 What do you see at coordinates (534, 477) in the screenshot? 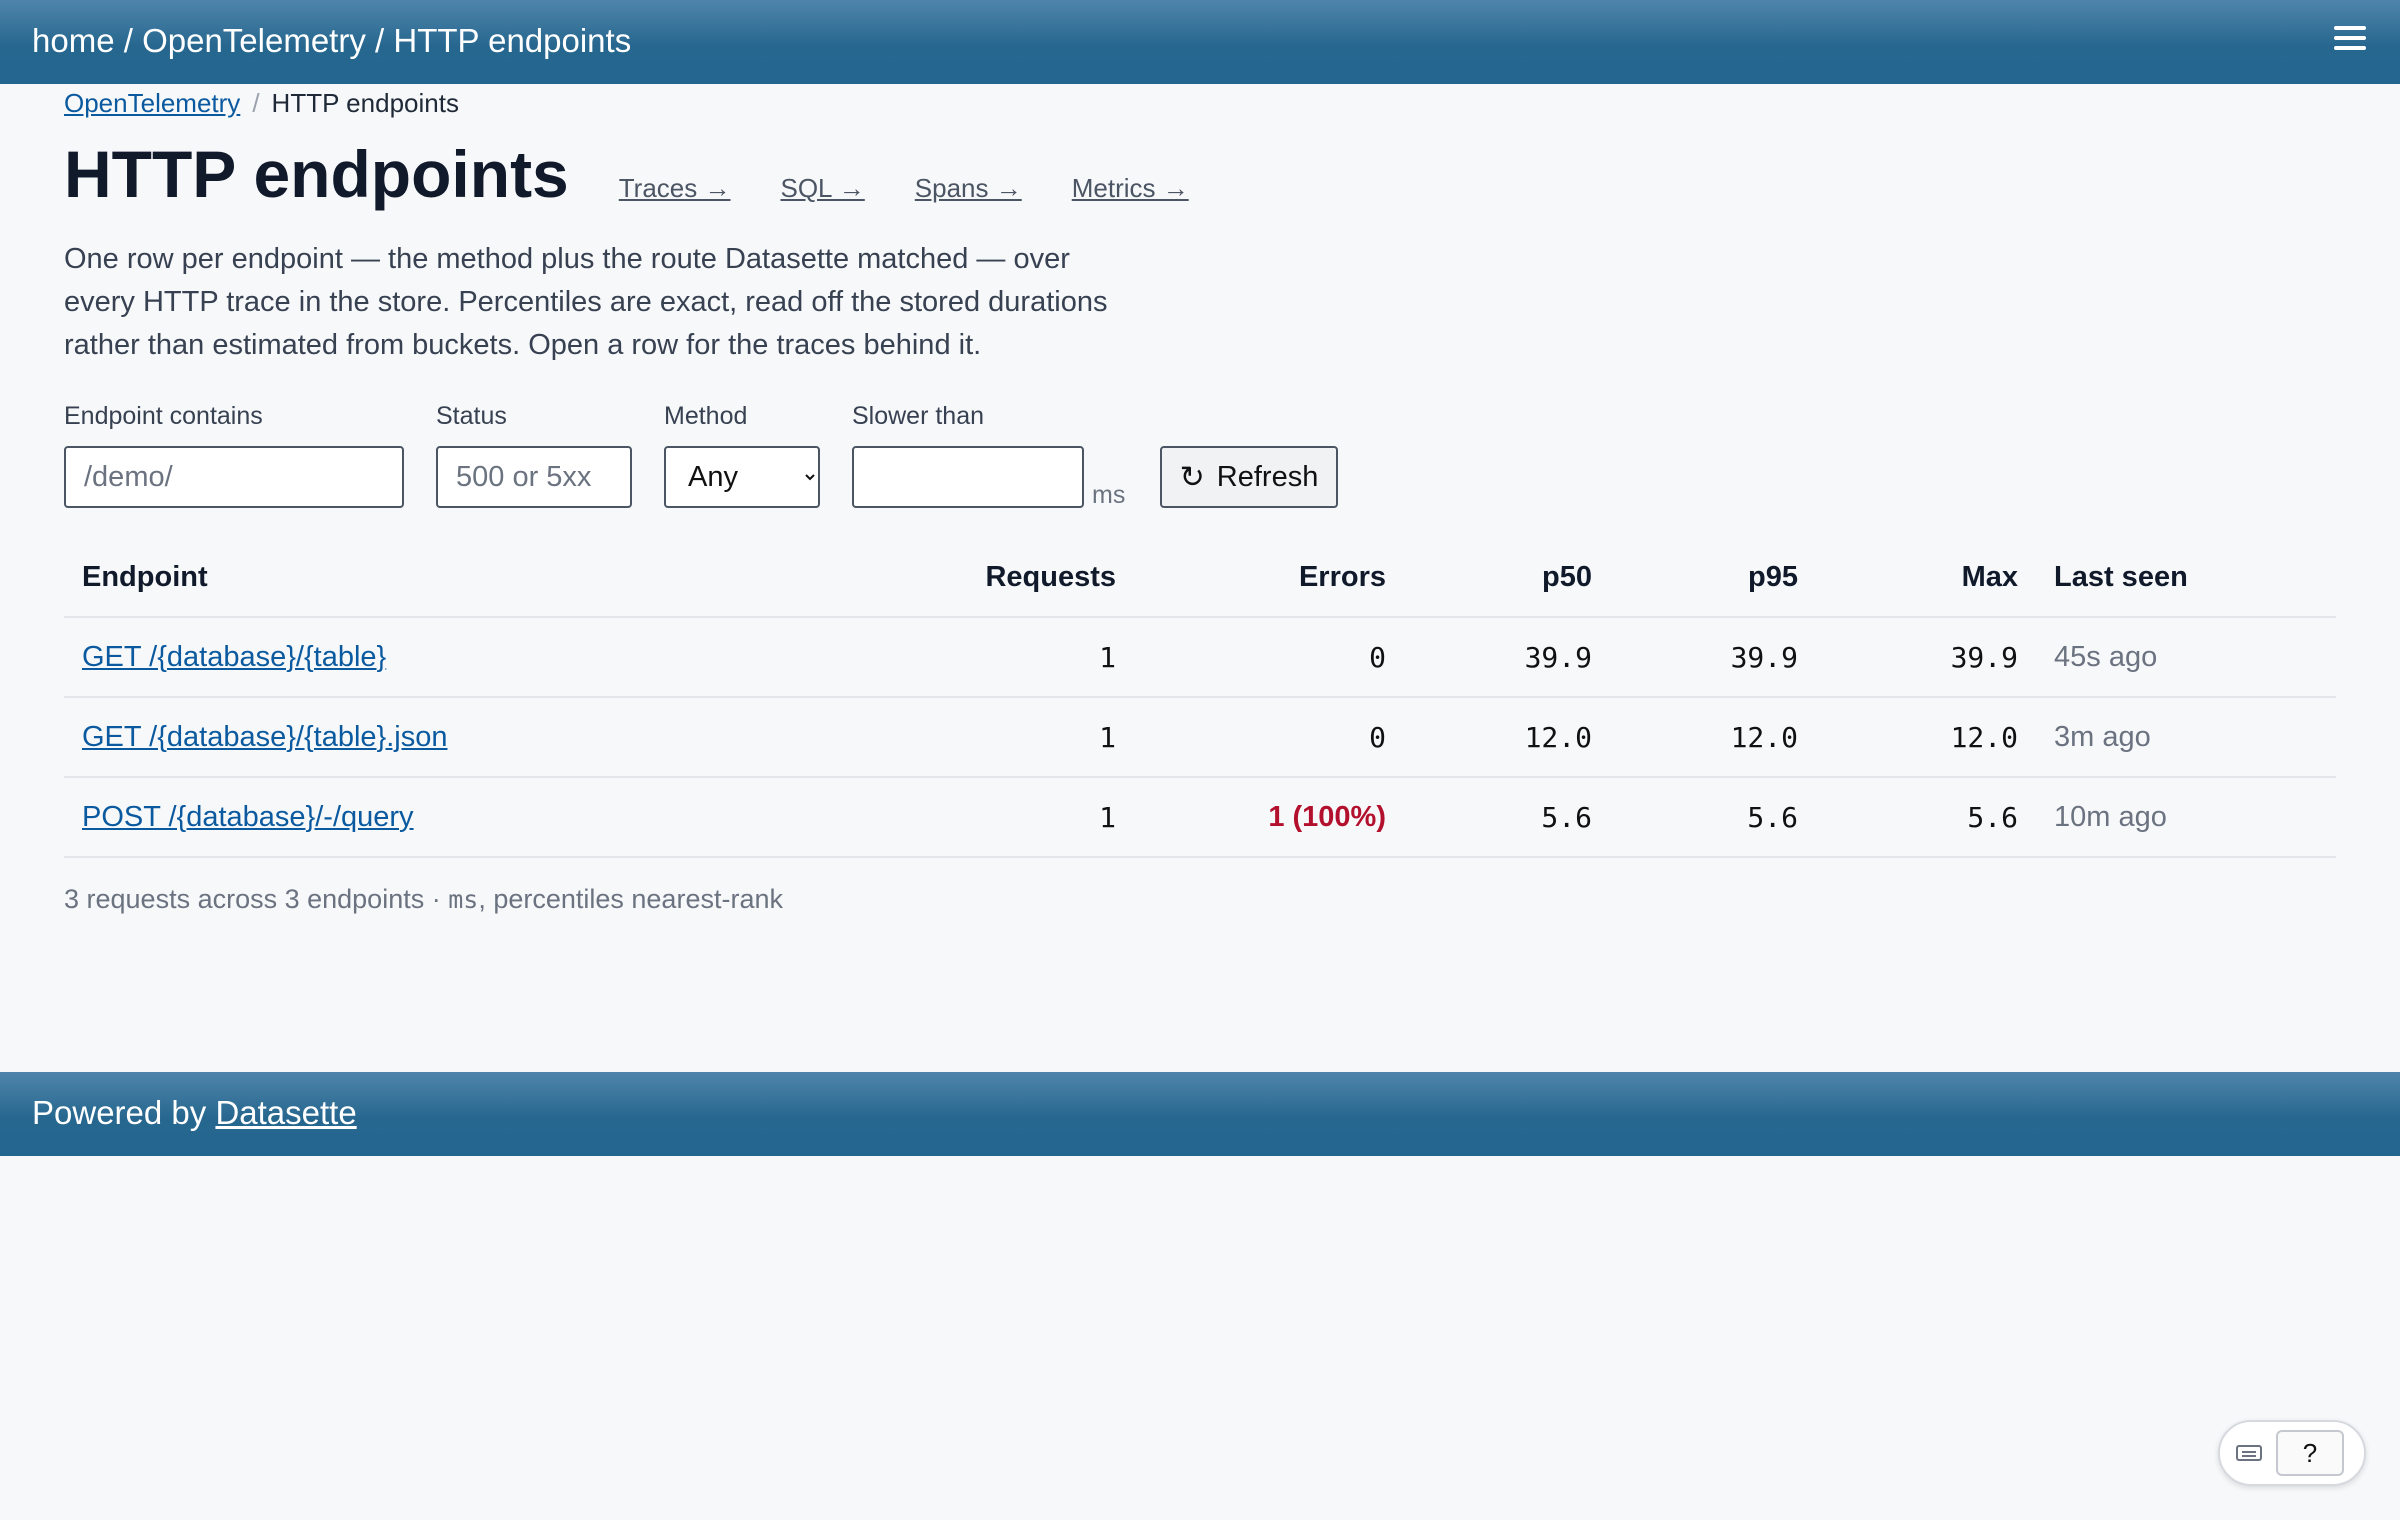
I see `status-input` at bounding box center [534, 477].